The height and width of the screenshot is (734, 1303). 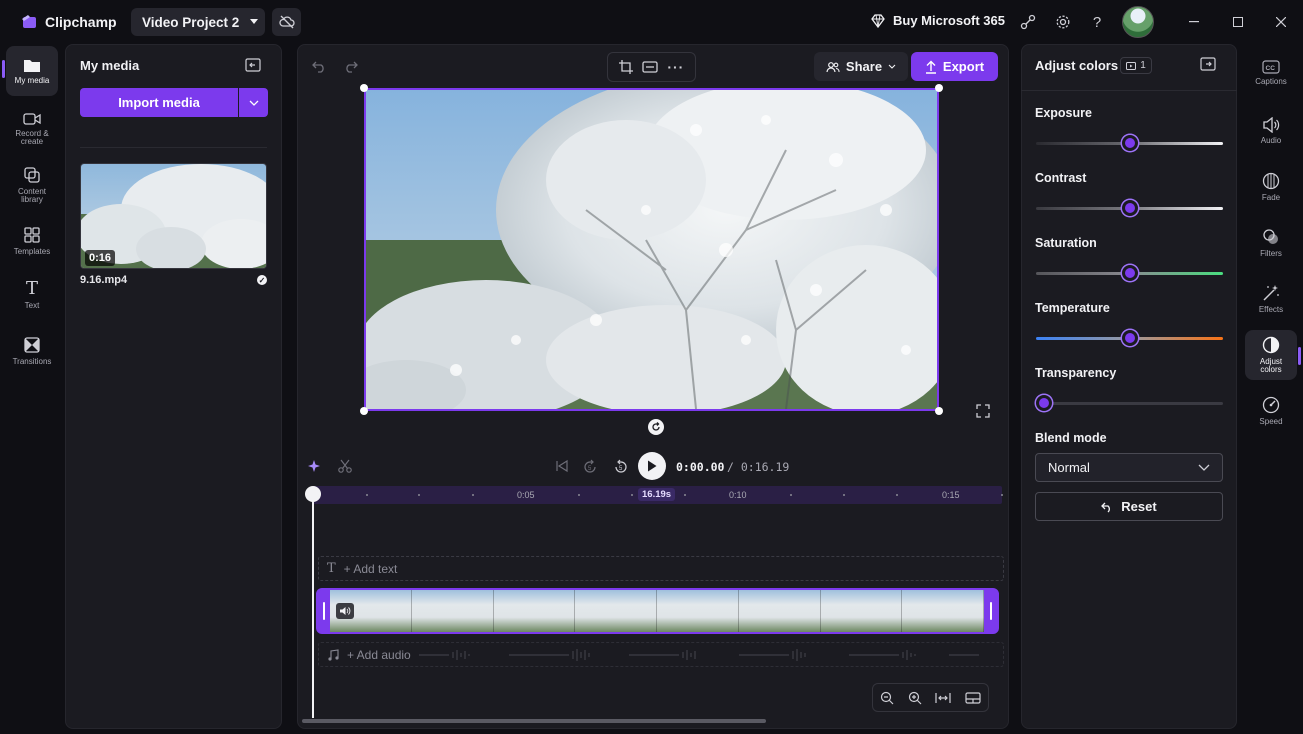 I want to click on export-label: Export, so click(x=963, y=66).